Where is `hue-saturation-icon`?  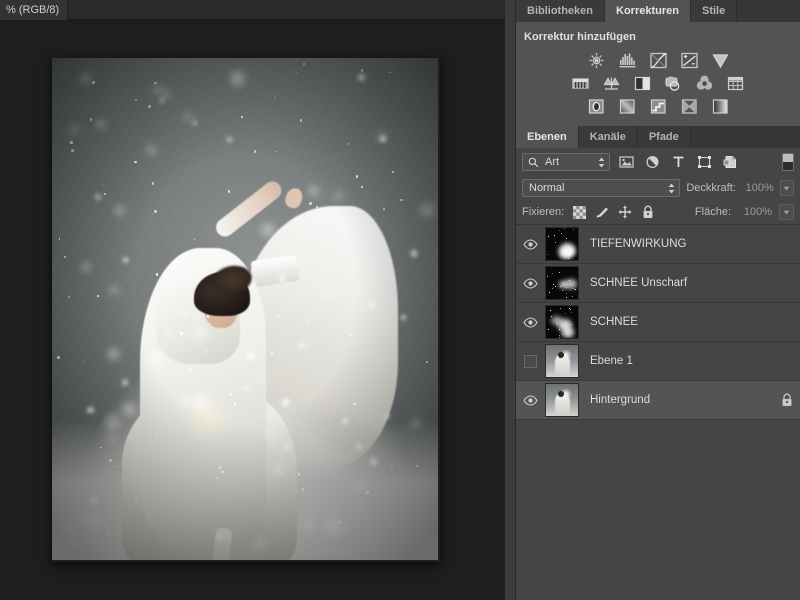
hue-saturation-icon is located at coordinates (580, 83).